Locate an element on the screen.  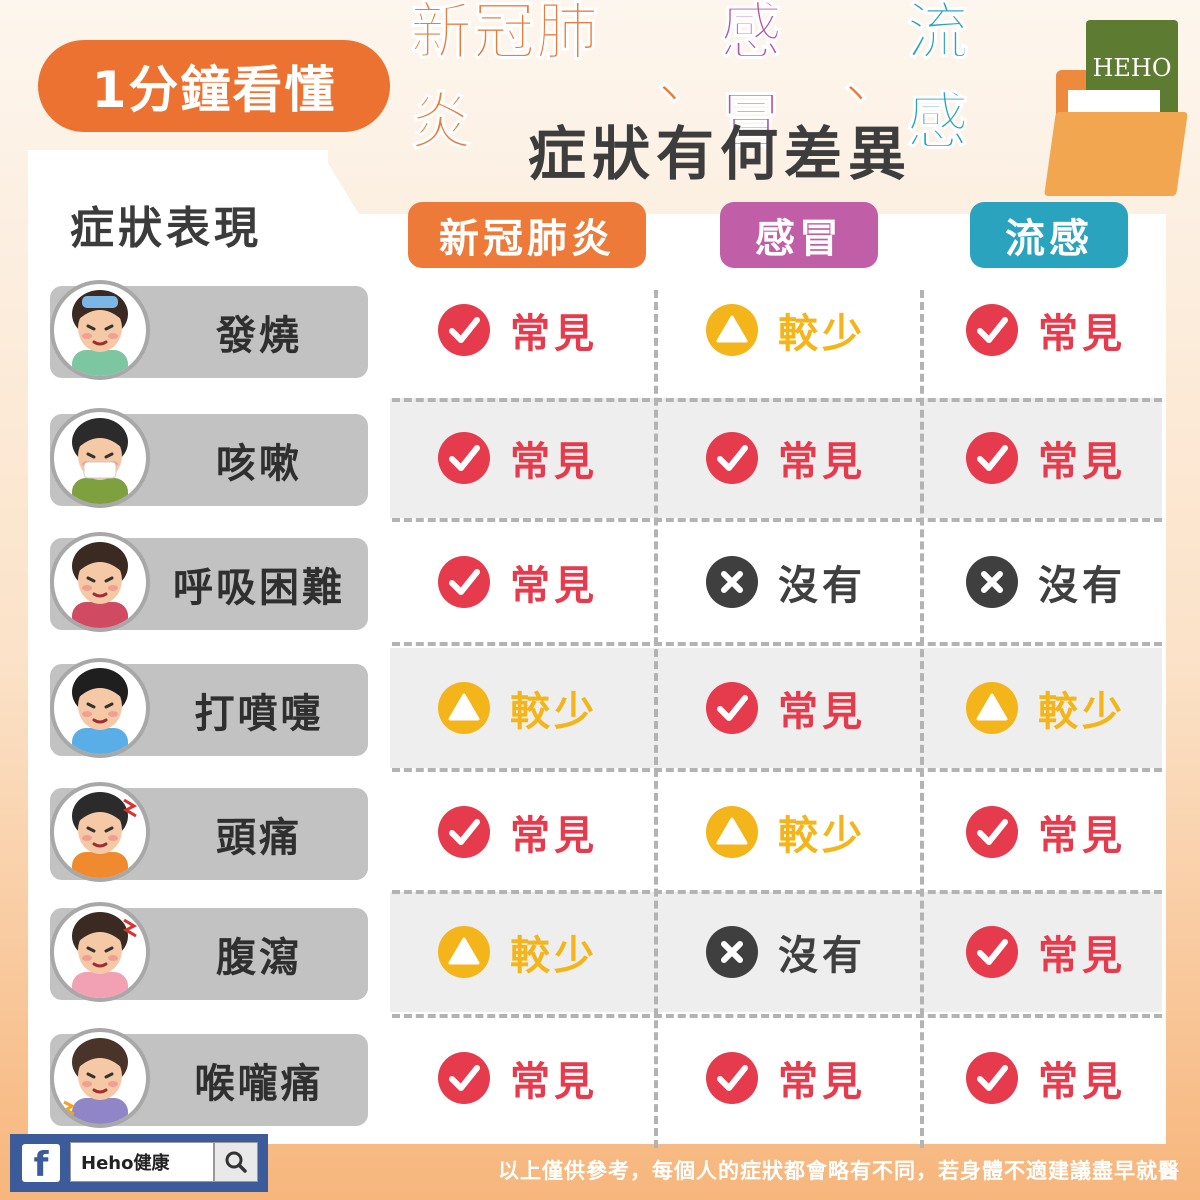
sneeze-avatar-icon is located at coordinates (100, 708).